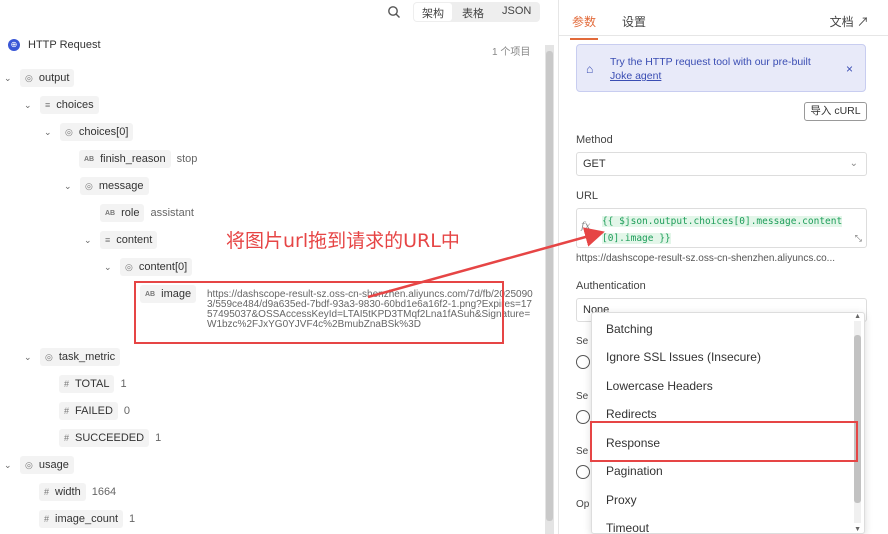  Describe the element at coordinates (156, 267) in the screenshot. I see `field-chip: ◎ content[0]` at that location.